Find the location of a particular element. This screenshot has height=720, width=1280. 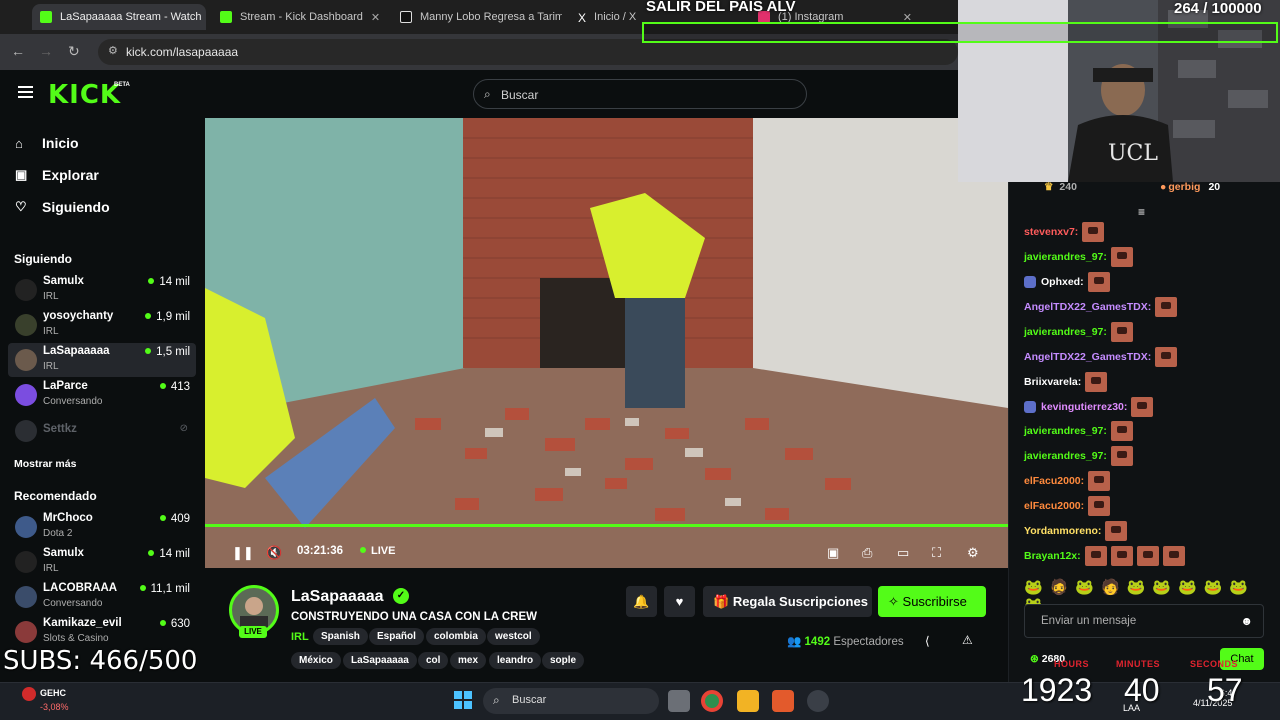

tag: colombia is located at coordinates (456, 636).